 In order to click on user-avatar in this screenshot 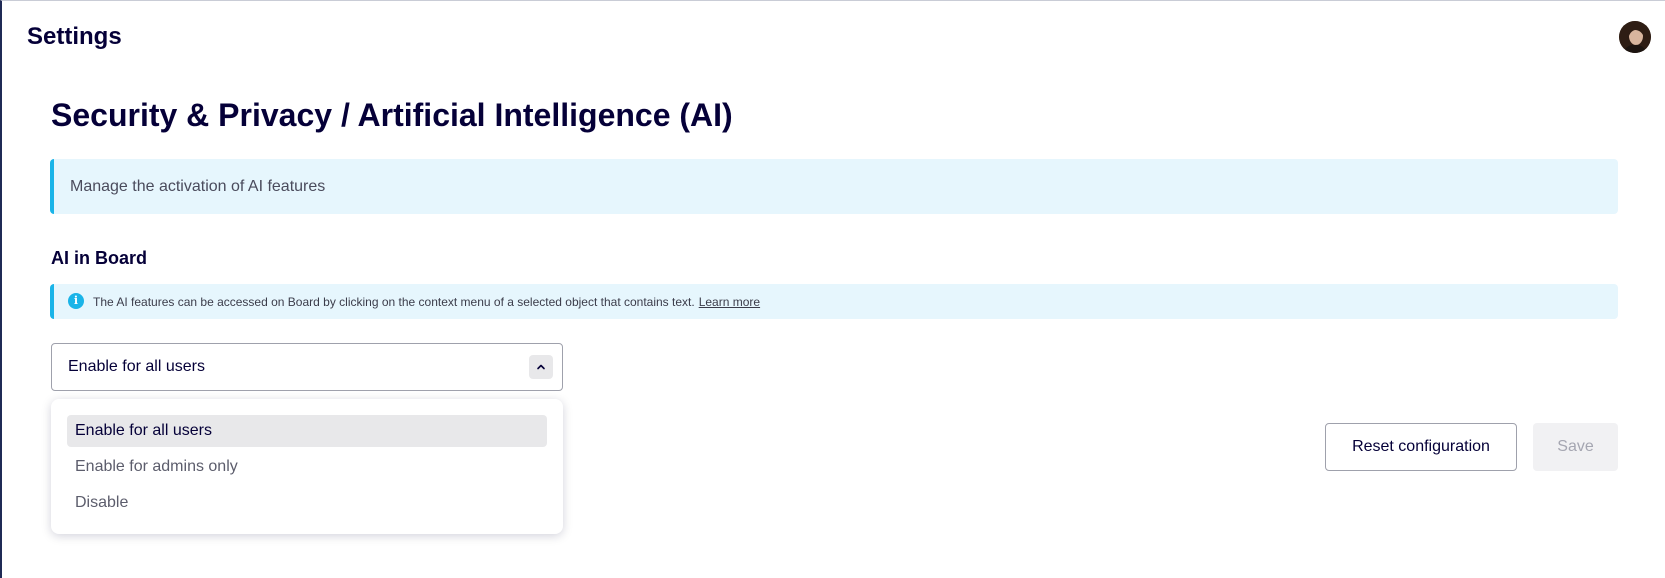, I will do `click(1635, 37)`.